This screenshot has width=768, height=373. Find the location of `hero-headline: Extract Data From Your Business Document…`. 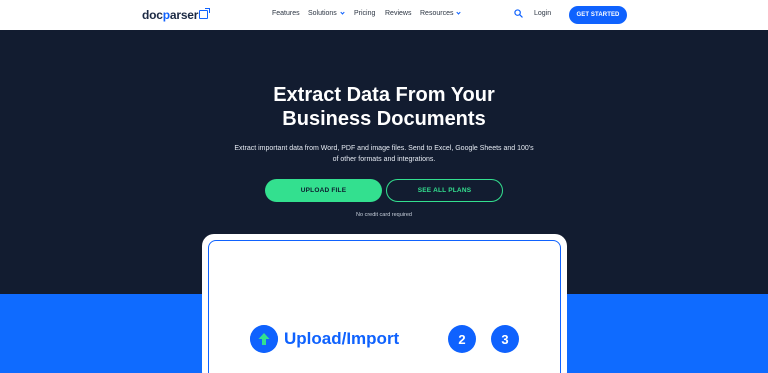

hero-headline: Extract Data From Your Business Document… is located at coordinates (384, 107).